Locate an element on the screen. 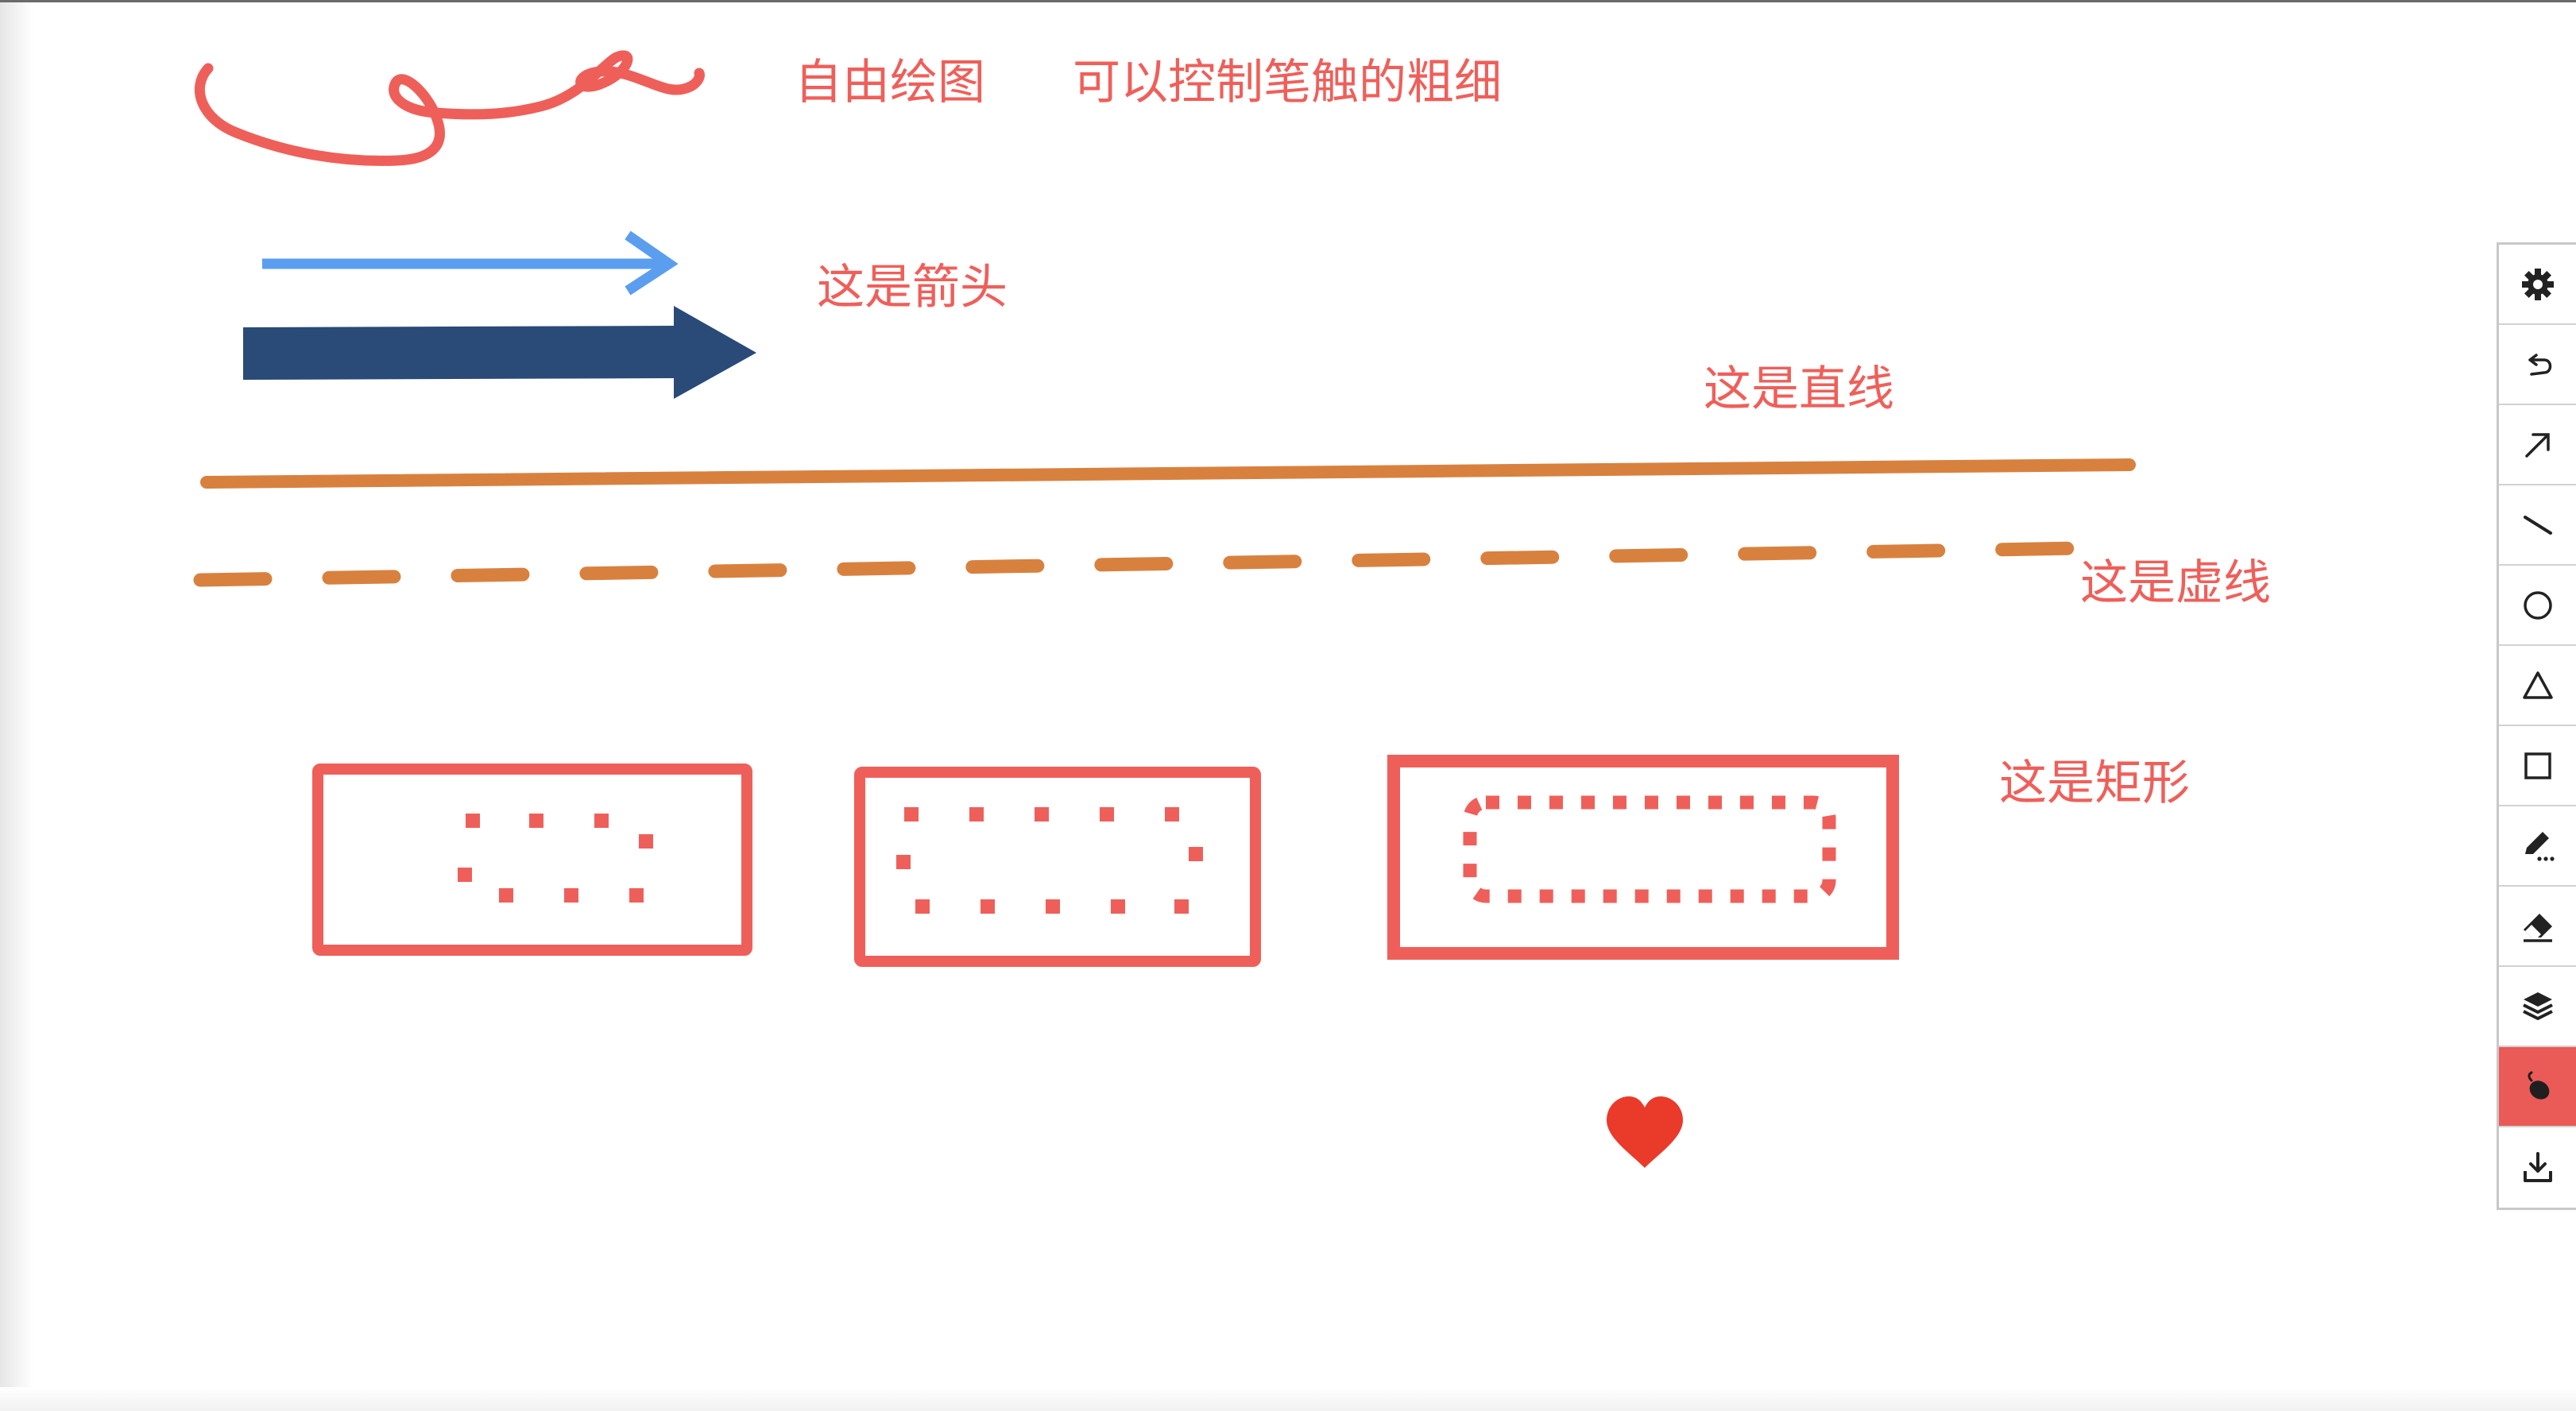 The width and height of the screenshot is (2576, 1411). tool-sidebar is located at coordinates (2536, 726).